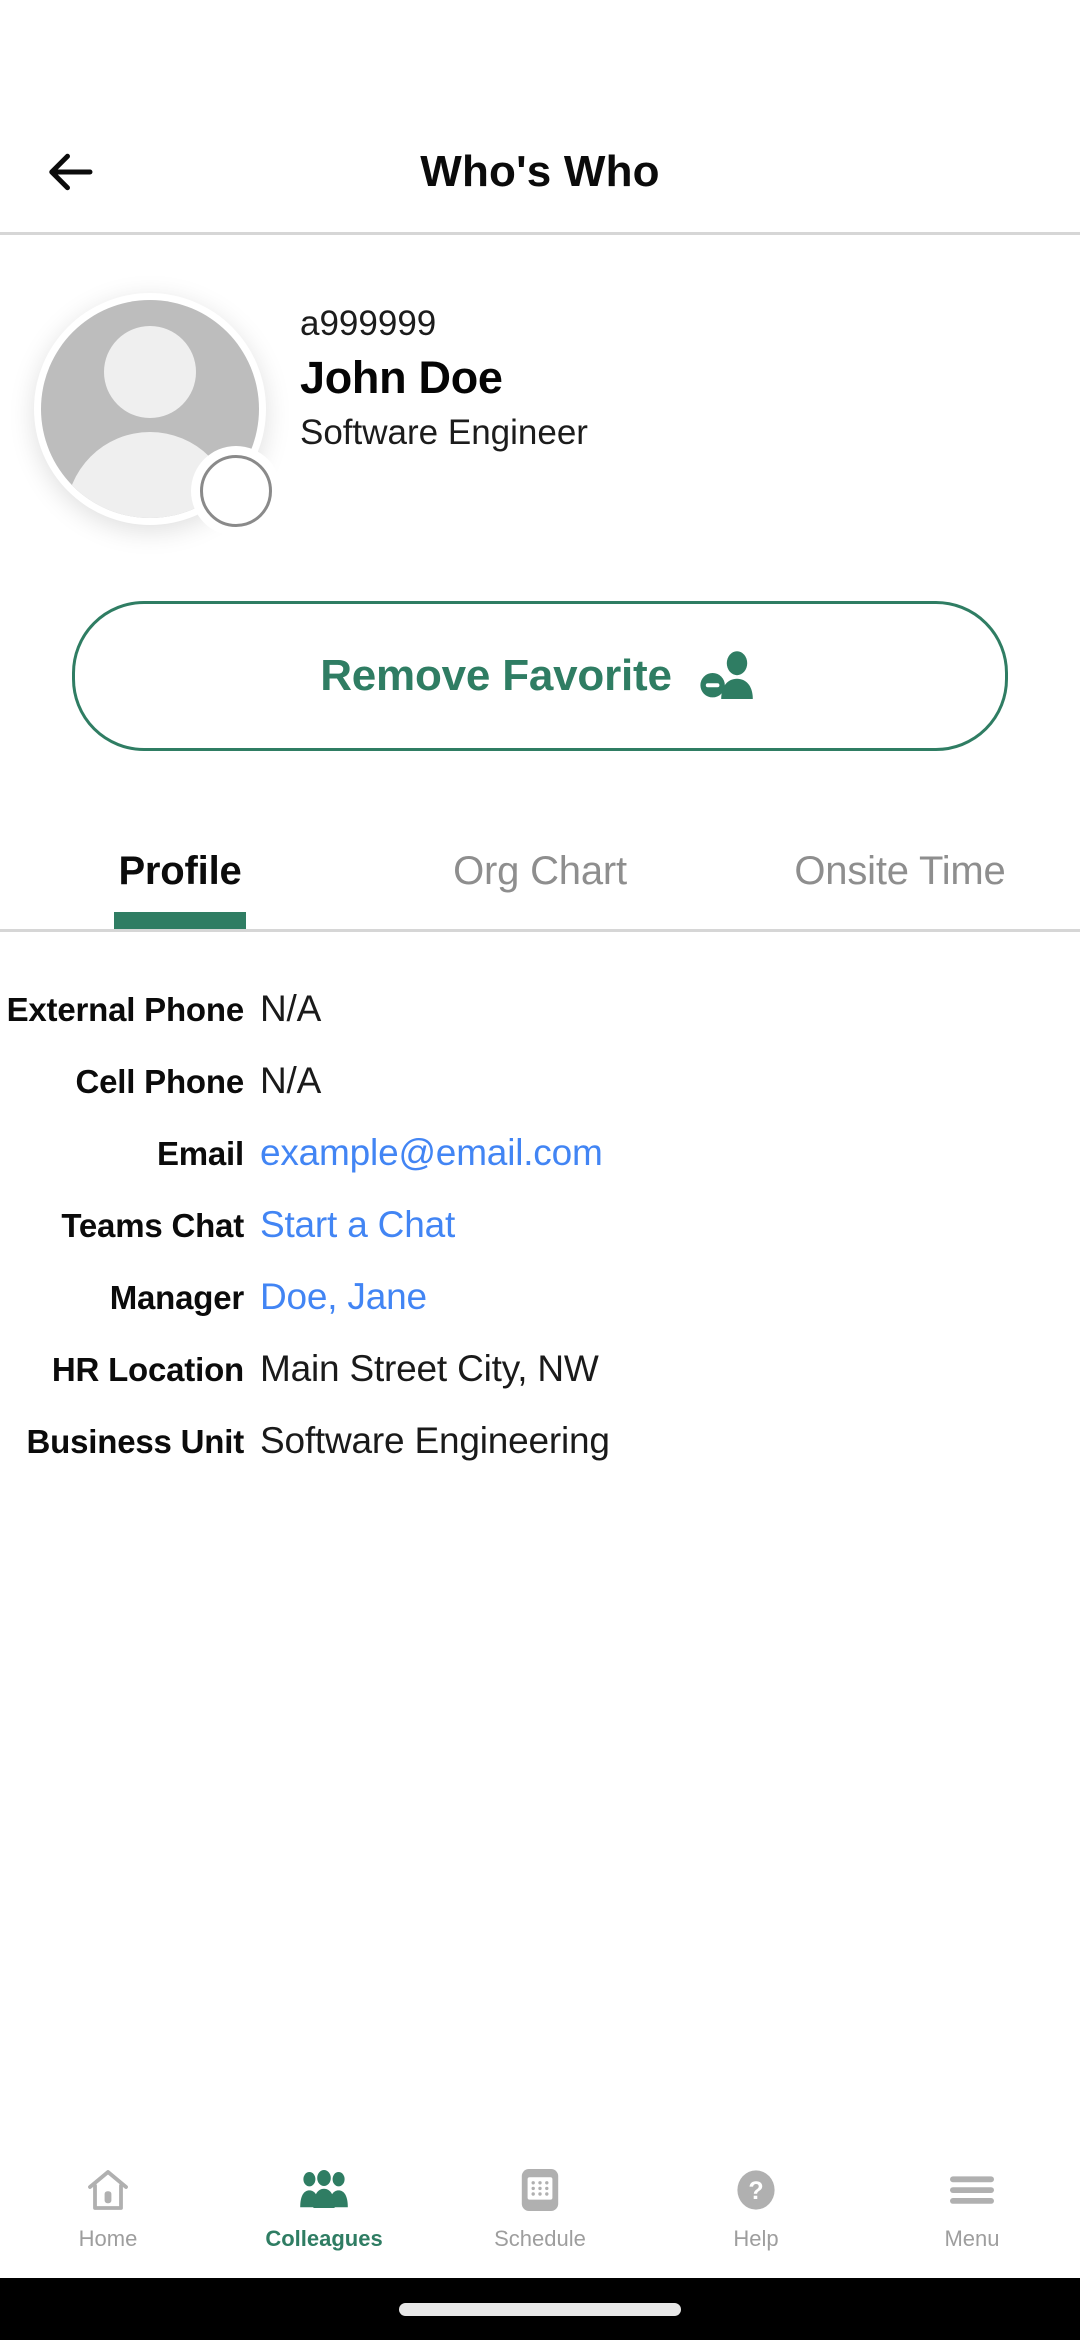  I want to click on nav-item-colleagues: Colleagues, so click(324, 2208).